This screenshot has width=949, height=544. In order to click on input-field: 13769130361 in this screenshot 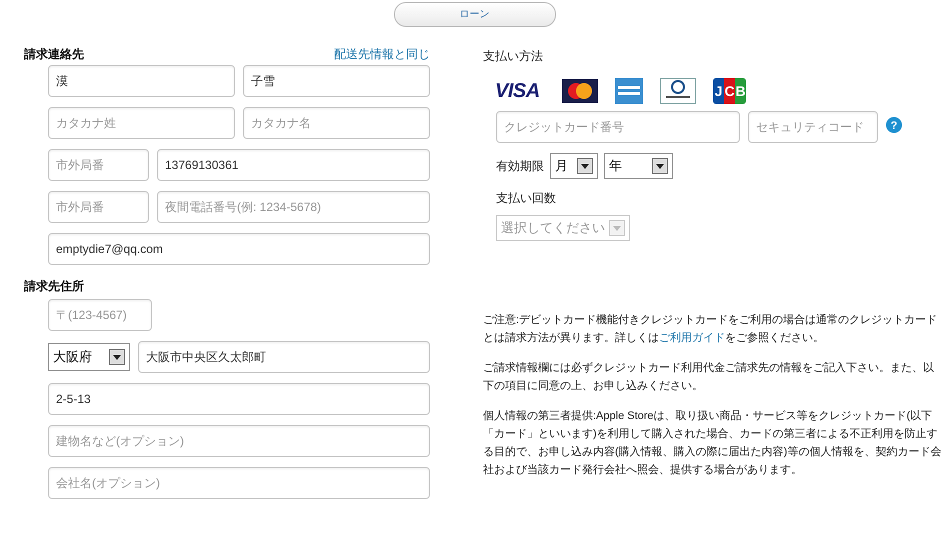, I will do `click(293, 165)`.